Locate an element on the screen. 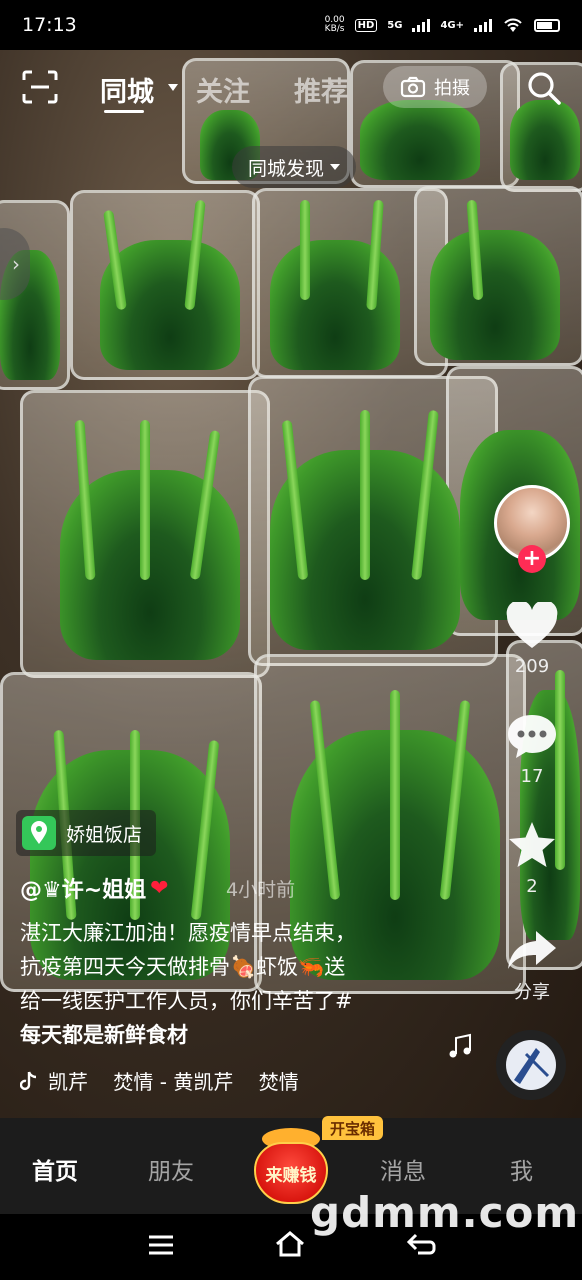 This screenshot has width=582, height=1280. music-disc is located at coordinates (531, 1065).